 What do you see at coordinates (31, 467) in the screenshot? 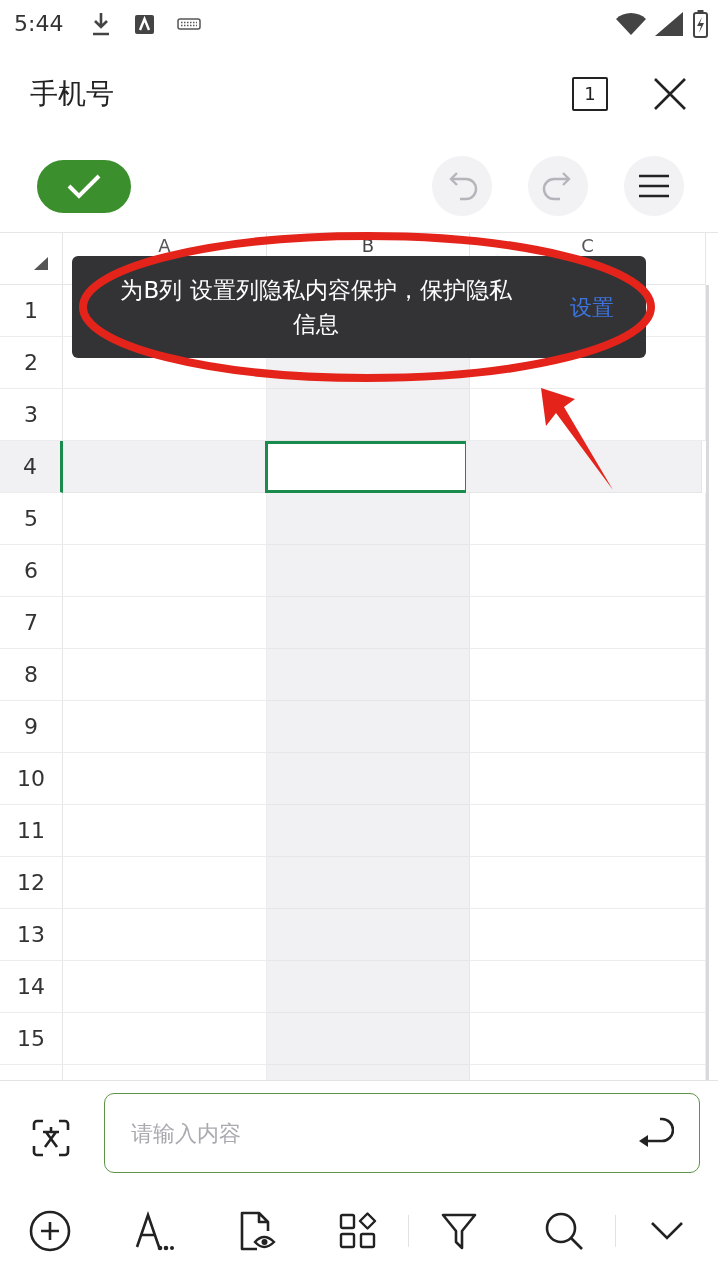
I see `row-header: 4` at bounding box center [31, 467].